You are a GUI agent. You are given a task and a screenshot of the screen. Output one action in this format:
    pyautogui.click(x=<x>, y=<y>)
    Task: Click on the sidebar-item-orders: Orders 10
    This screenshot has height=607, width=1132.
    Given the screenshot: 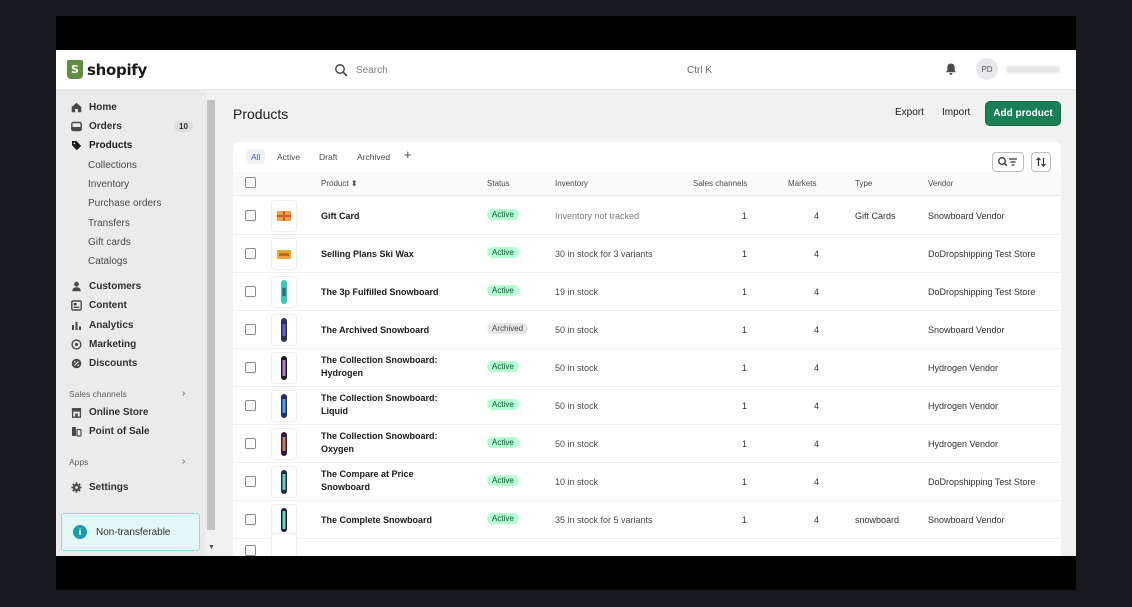 What is the action you would take?
    pyautogui.click(x=129, y=126)
    